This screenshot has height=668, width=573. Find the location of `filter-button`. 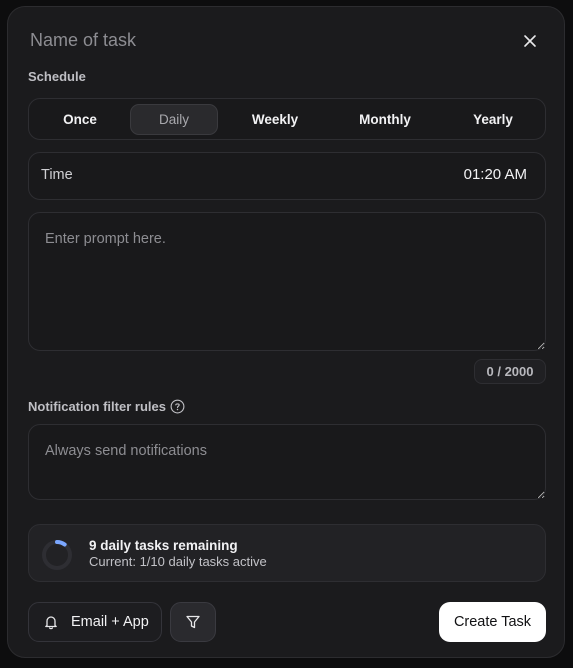

filter-button is located at coordinates (193, 622).